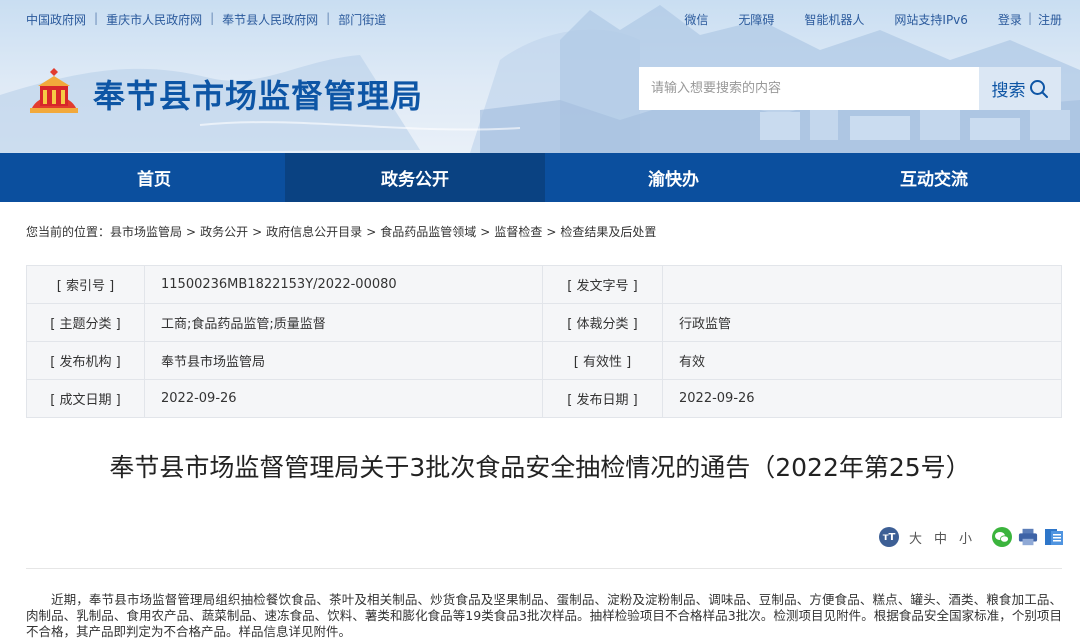 The width and height of the screenshot is (1080, 641). Describe the element at coordinates (943, 177) in the screenshot. I see `nav-item-interaction: 互动交流` at that location.